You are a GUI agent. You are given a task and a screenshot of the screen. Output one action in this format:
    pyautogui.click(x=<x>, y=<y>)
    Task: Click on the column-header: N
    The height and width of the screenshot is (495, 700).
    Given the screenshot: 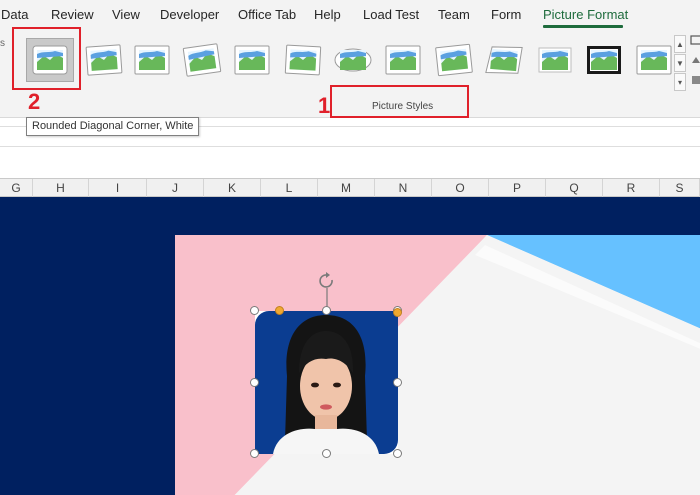 What is the action you would take?
    pyautogui.click(x=403, y=188)
    